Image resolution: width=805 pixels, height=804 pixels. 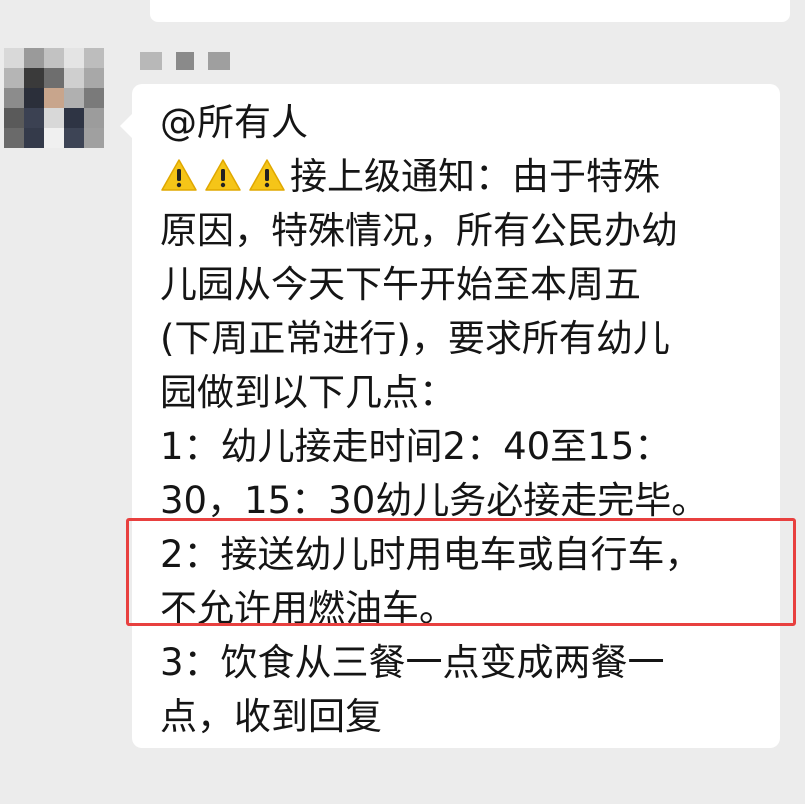 I want to click on message-line-2: 原因，特殊情况，所有公民办幼, so click(x=419, y=230).